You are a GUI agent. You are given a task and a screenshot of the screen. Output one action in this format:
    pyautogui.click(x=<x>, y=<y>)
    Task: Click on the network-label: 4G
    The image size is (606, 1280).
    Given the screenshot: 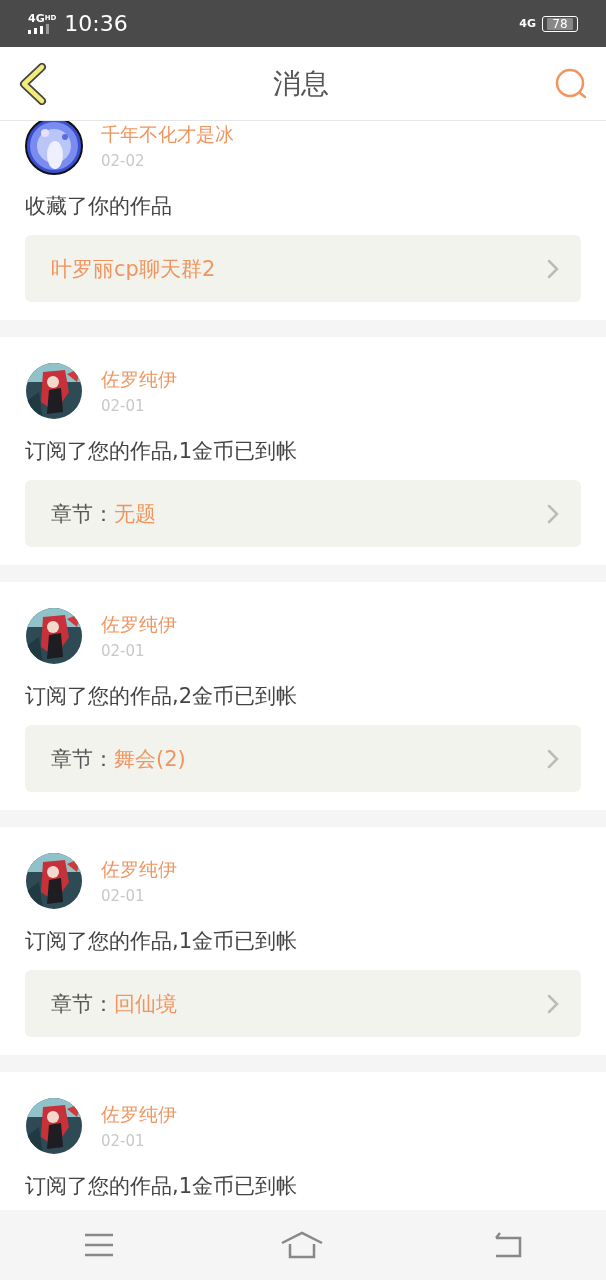 What is the action you would take?
    pyautogui.click(x=527, y=23)
    